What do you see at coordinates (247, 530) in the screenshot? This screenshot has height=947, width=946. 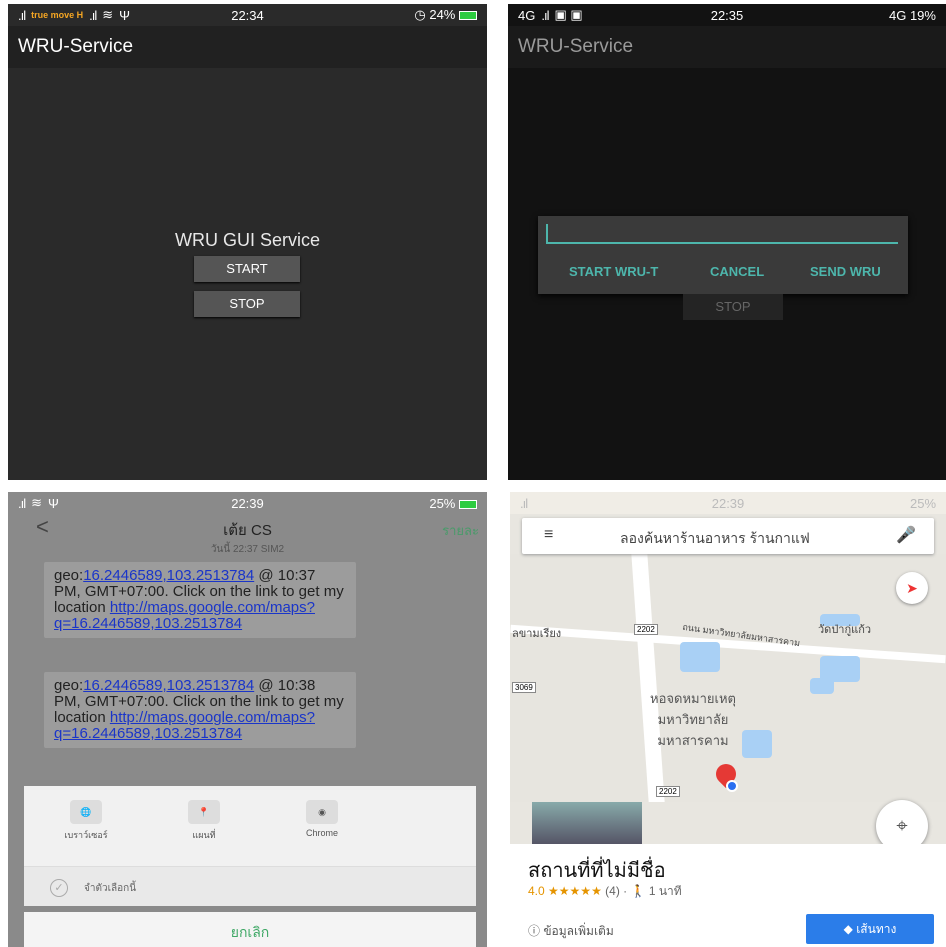 I see `contact-name: เต้ย CS` at bounding box center [247, 530].